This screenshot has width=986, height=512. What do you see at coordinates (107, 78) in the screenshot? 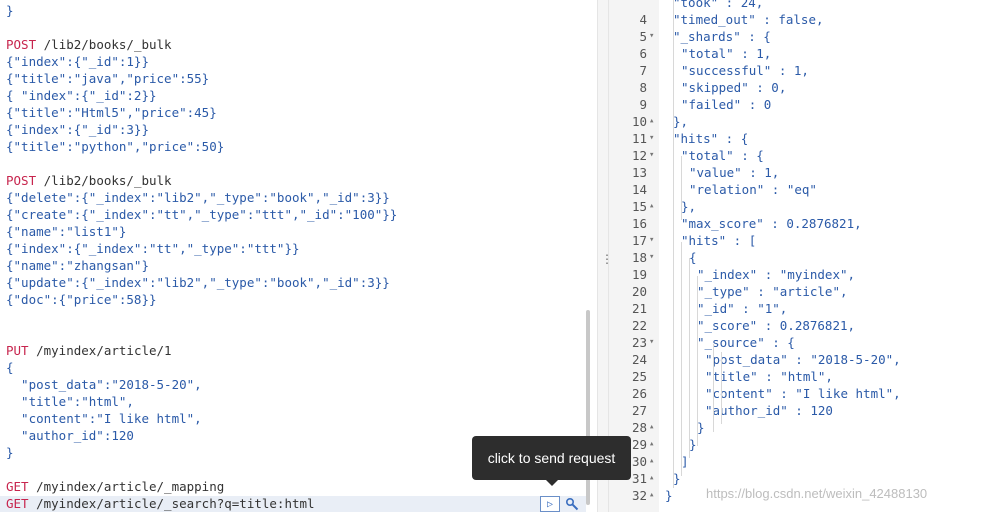
I see `code-line: {"title":"java","price":55}` at bounding box center [107, 78].